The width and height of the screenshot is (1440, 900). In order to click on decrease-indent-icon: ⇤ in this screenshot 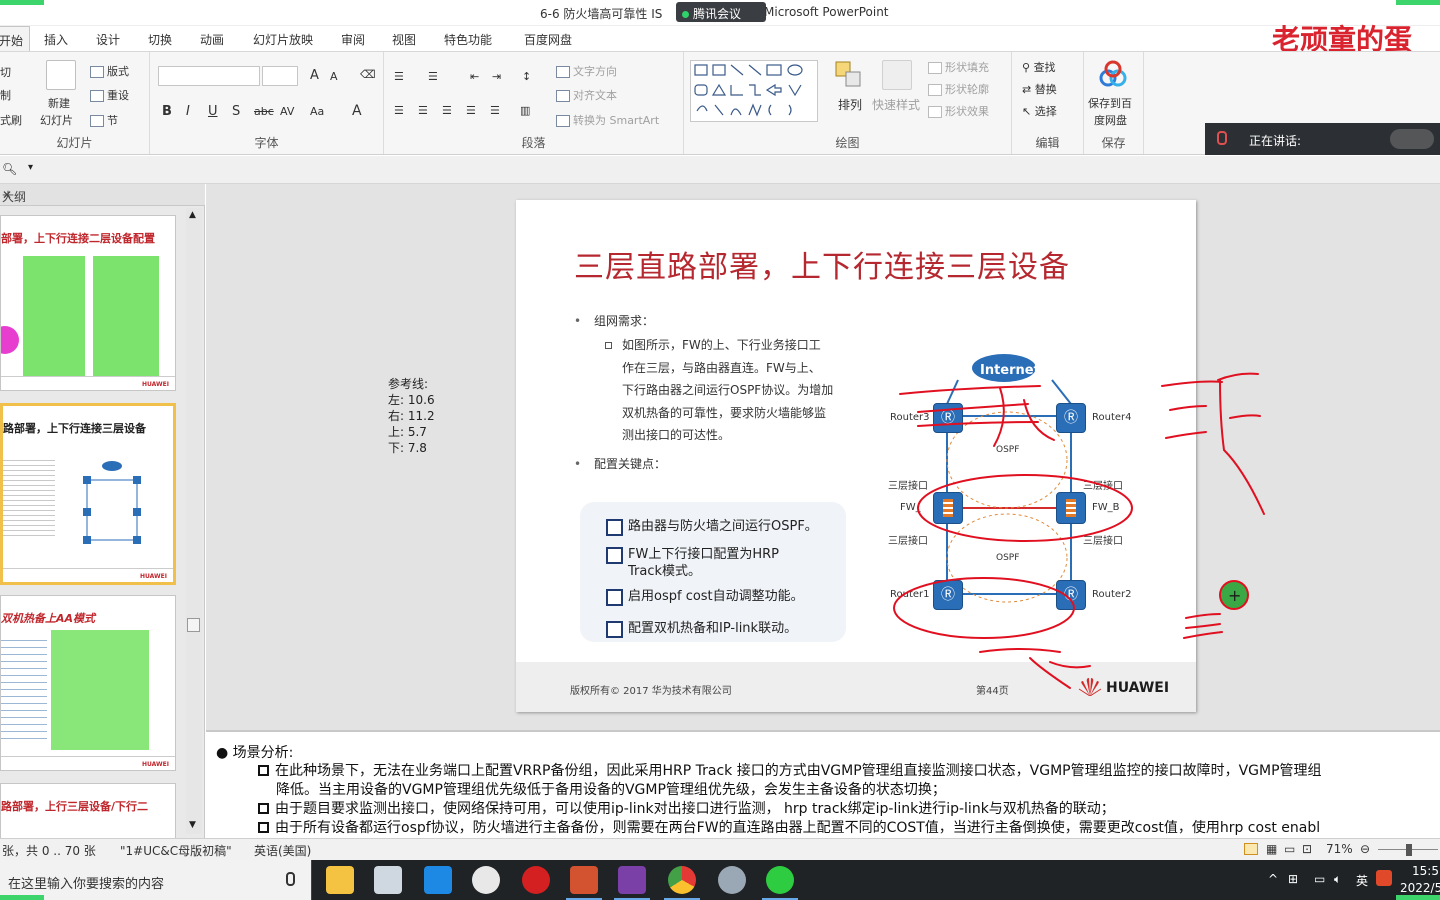, I will do `click(474, 76)`.